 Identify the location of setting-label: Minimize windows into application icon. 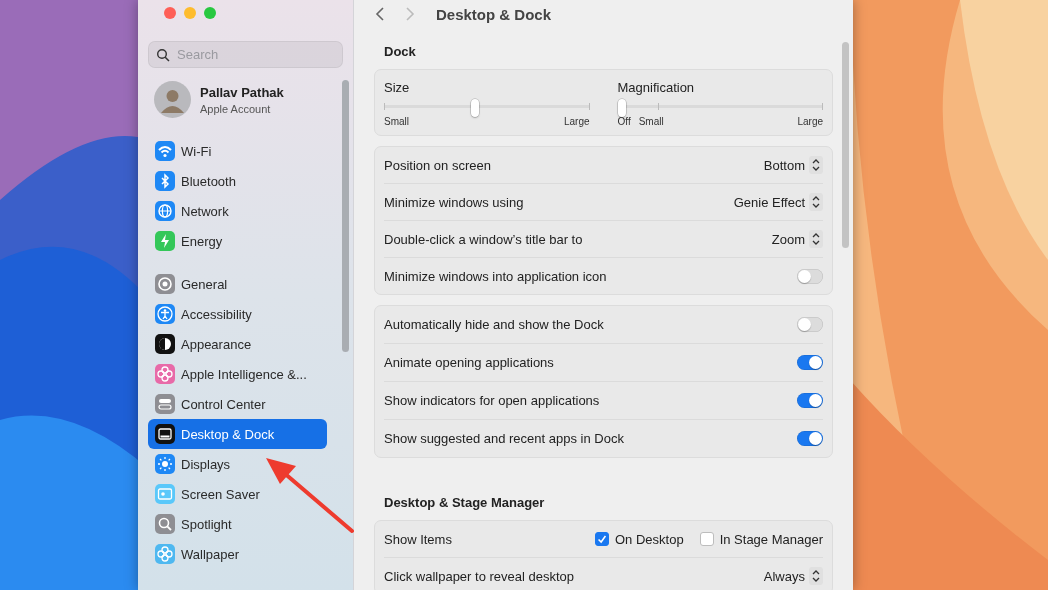
(495, 276).